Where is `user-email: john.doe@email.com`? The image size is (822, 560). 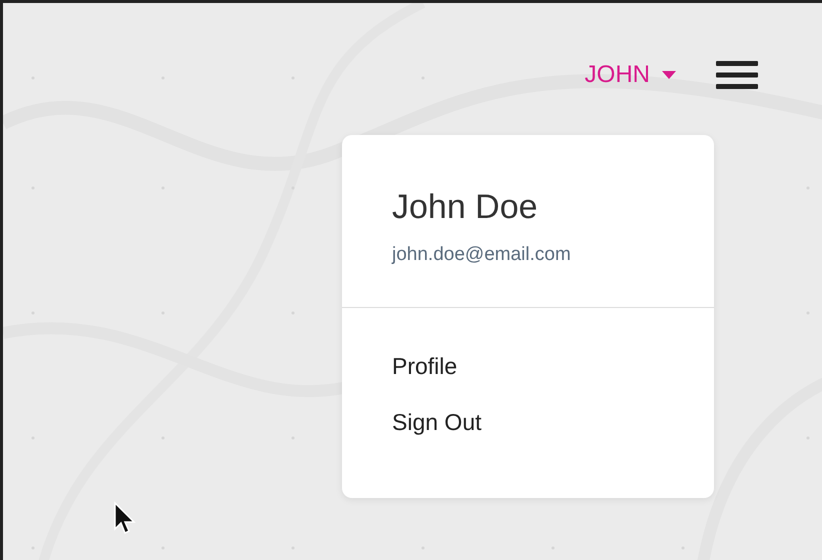
user-email: john.doe@email.com is located at coordinates (482, 255).